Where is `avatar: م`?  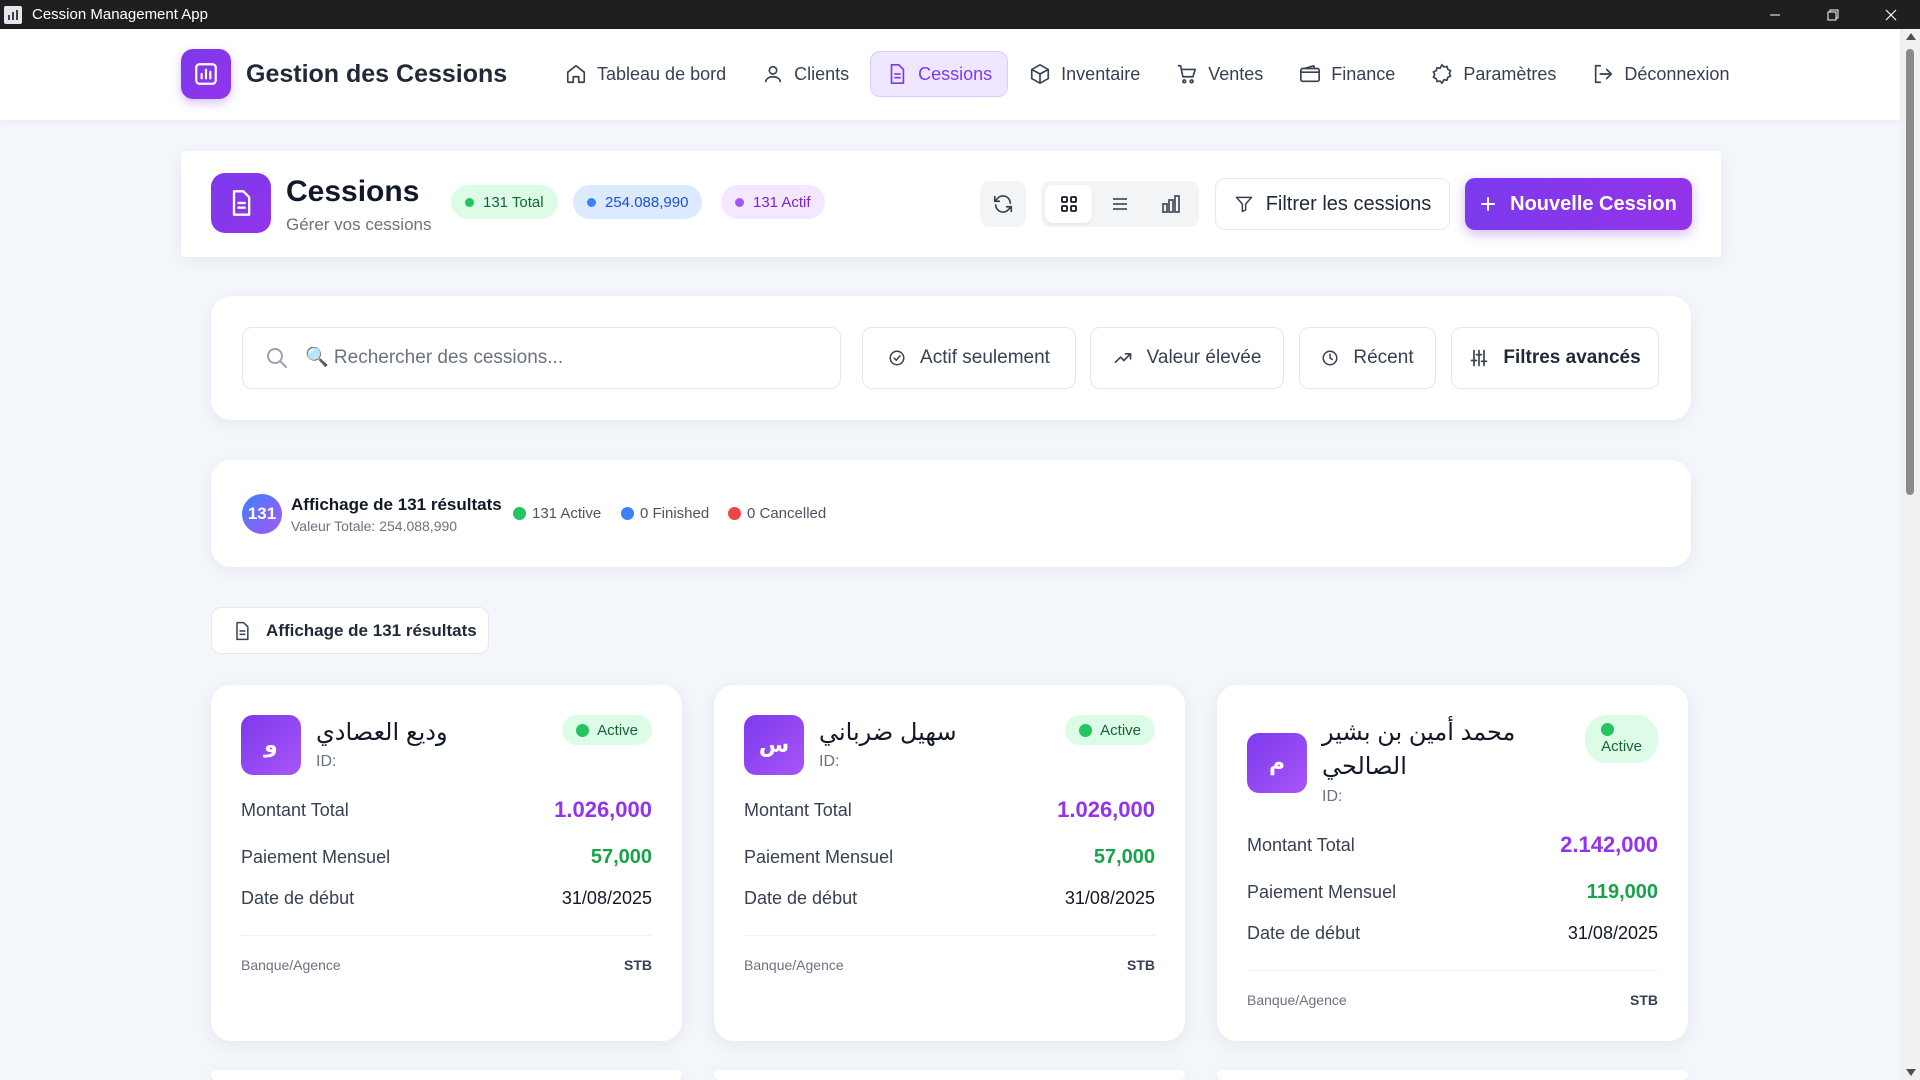
avatar: م is located at coordinates (1277, 763).